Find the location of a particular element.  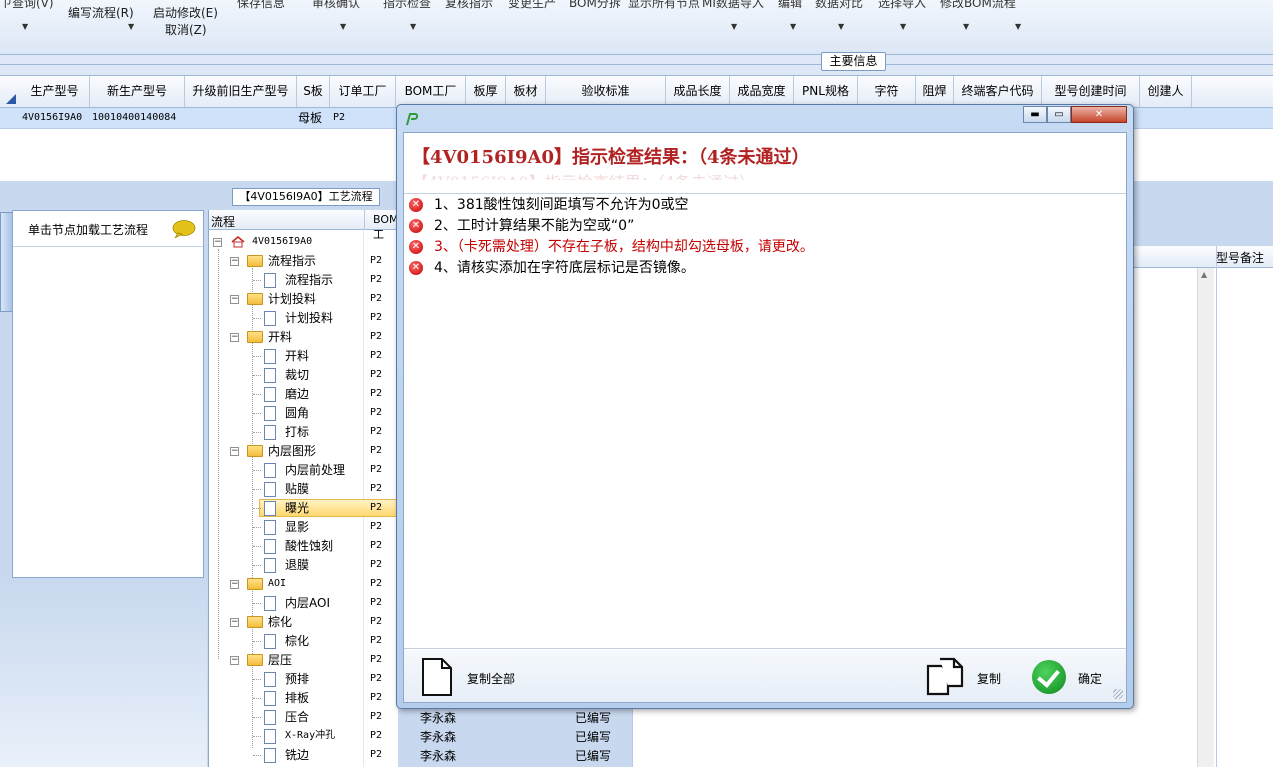

tree-node-label: 预排 is located at coordinates (297, 679).